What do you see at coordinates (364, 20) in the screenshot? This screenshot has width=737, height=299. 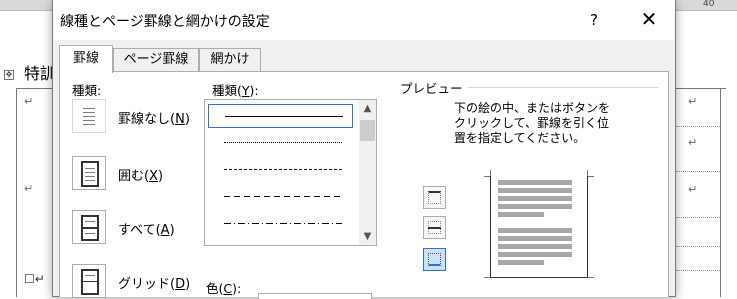 I see `dialog-titlebar: 線種とページ罫線と網かけの設定 ? ✕` at bounding box center [364, 20].